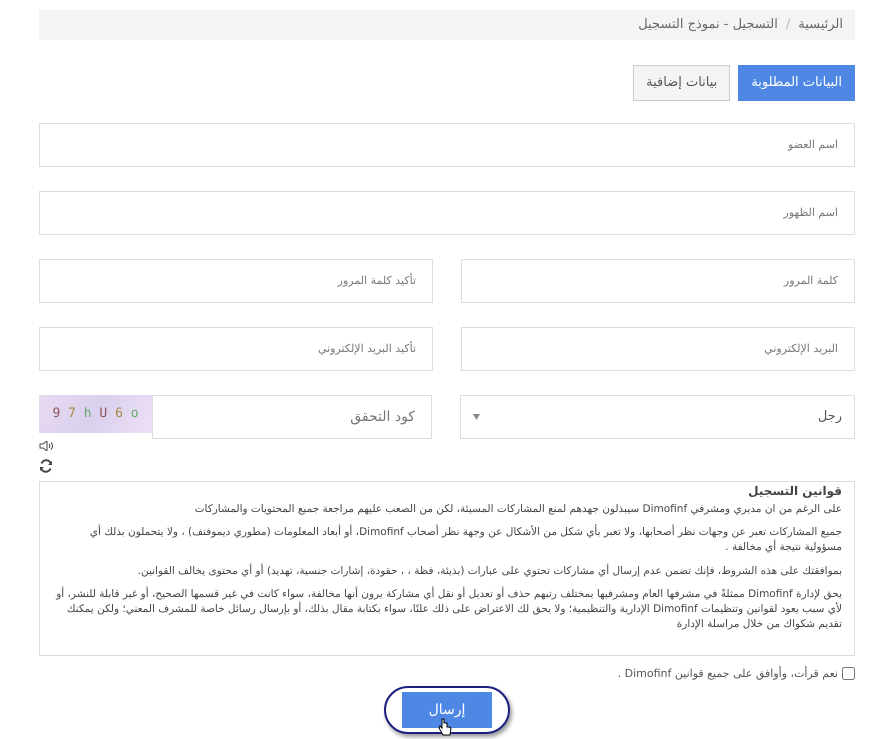 The width and height of the screenshot is (870, 739). Describe the element at coordinates (447, 145) in the screenshot. I see `text-field: اسم العضو` at that location.